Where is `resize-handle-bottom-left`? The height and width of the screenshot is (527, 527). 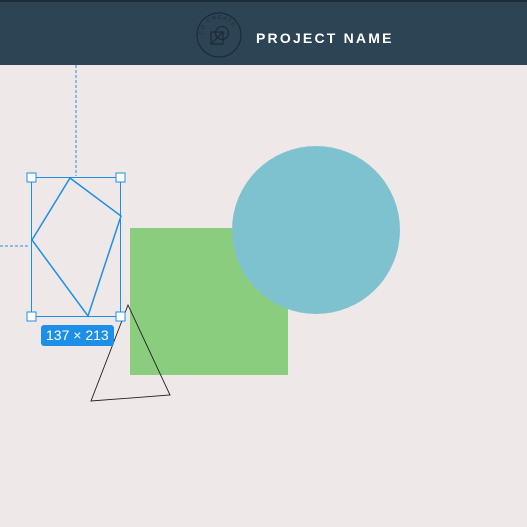
resize-handle-bottom-left is located at coordinates (31, 316).